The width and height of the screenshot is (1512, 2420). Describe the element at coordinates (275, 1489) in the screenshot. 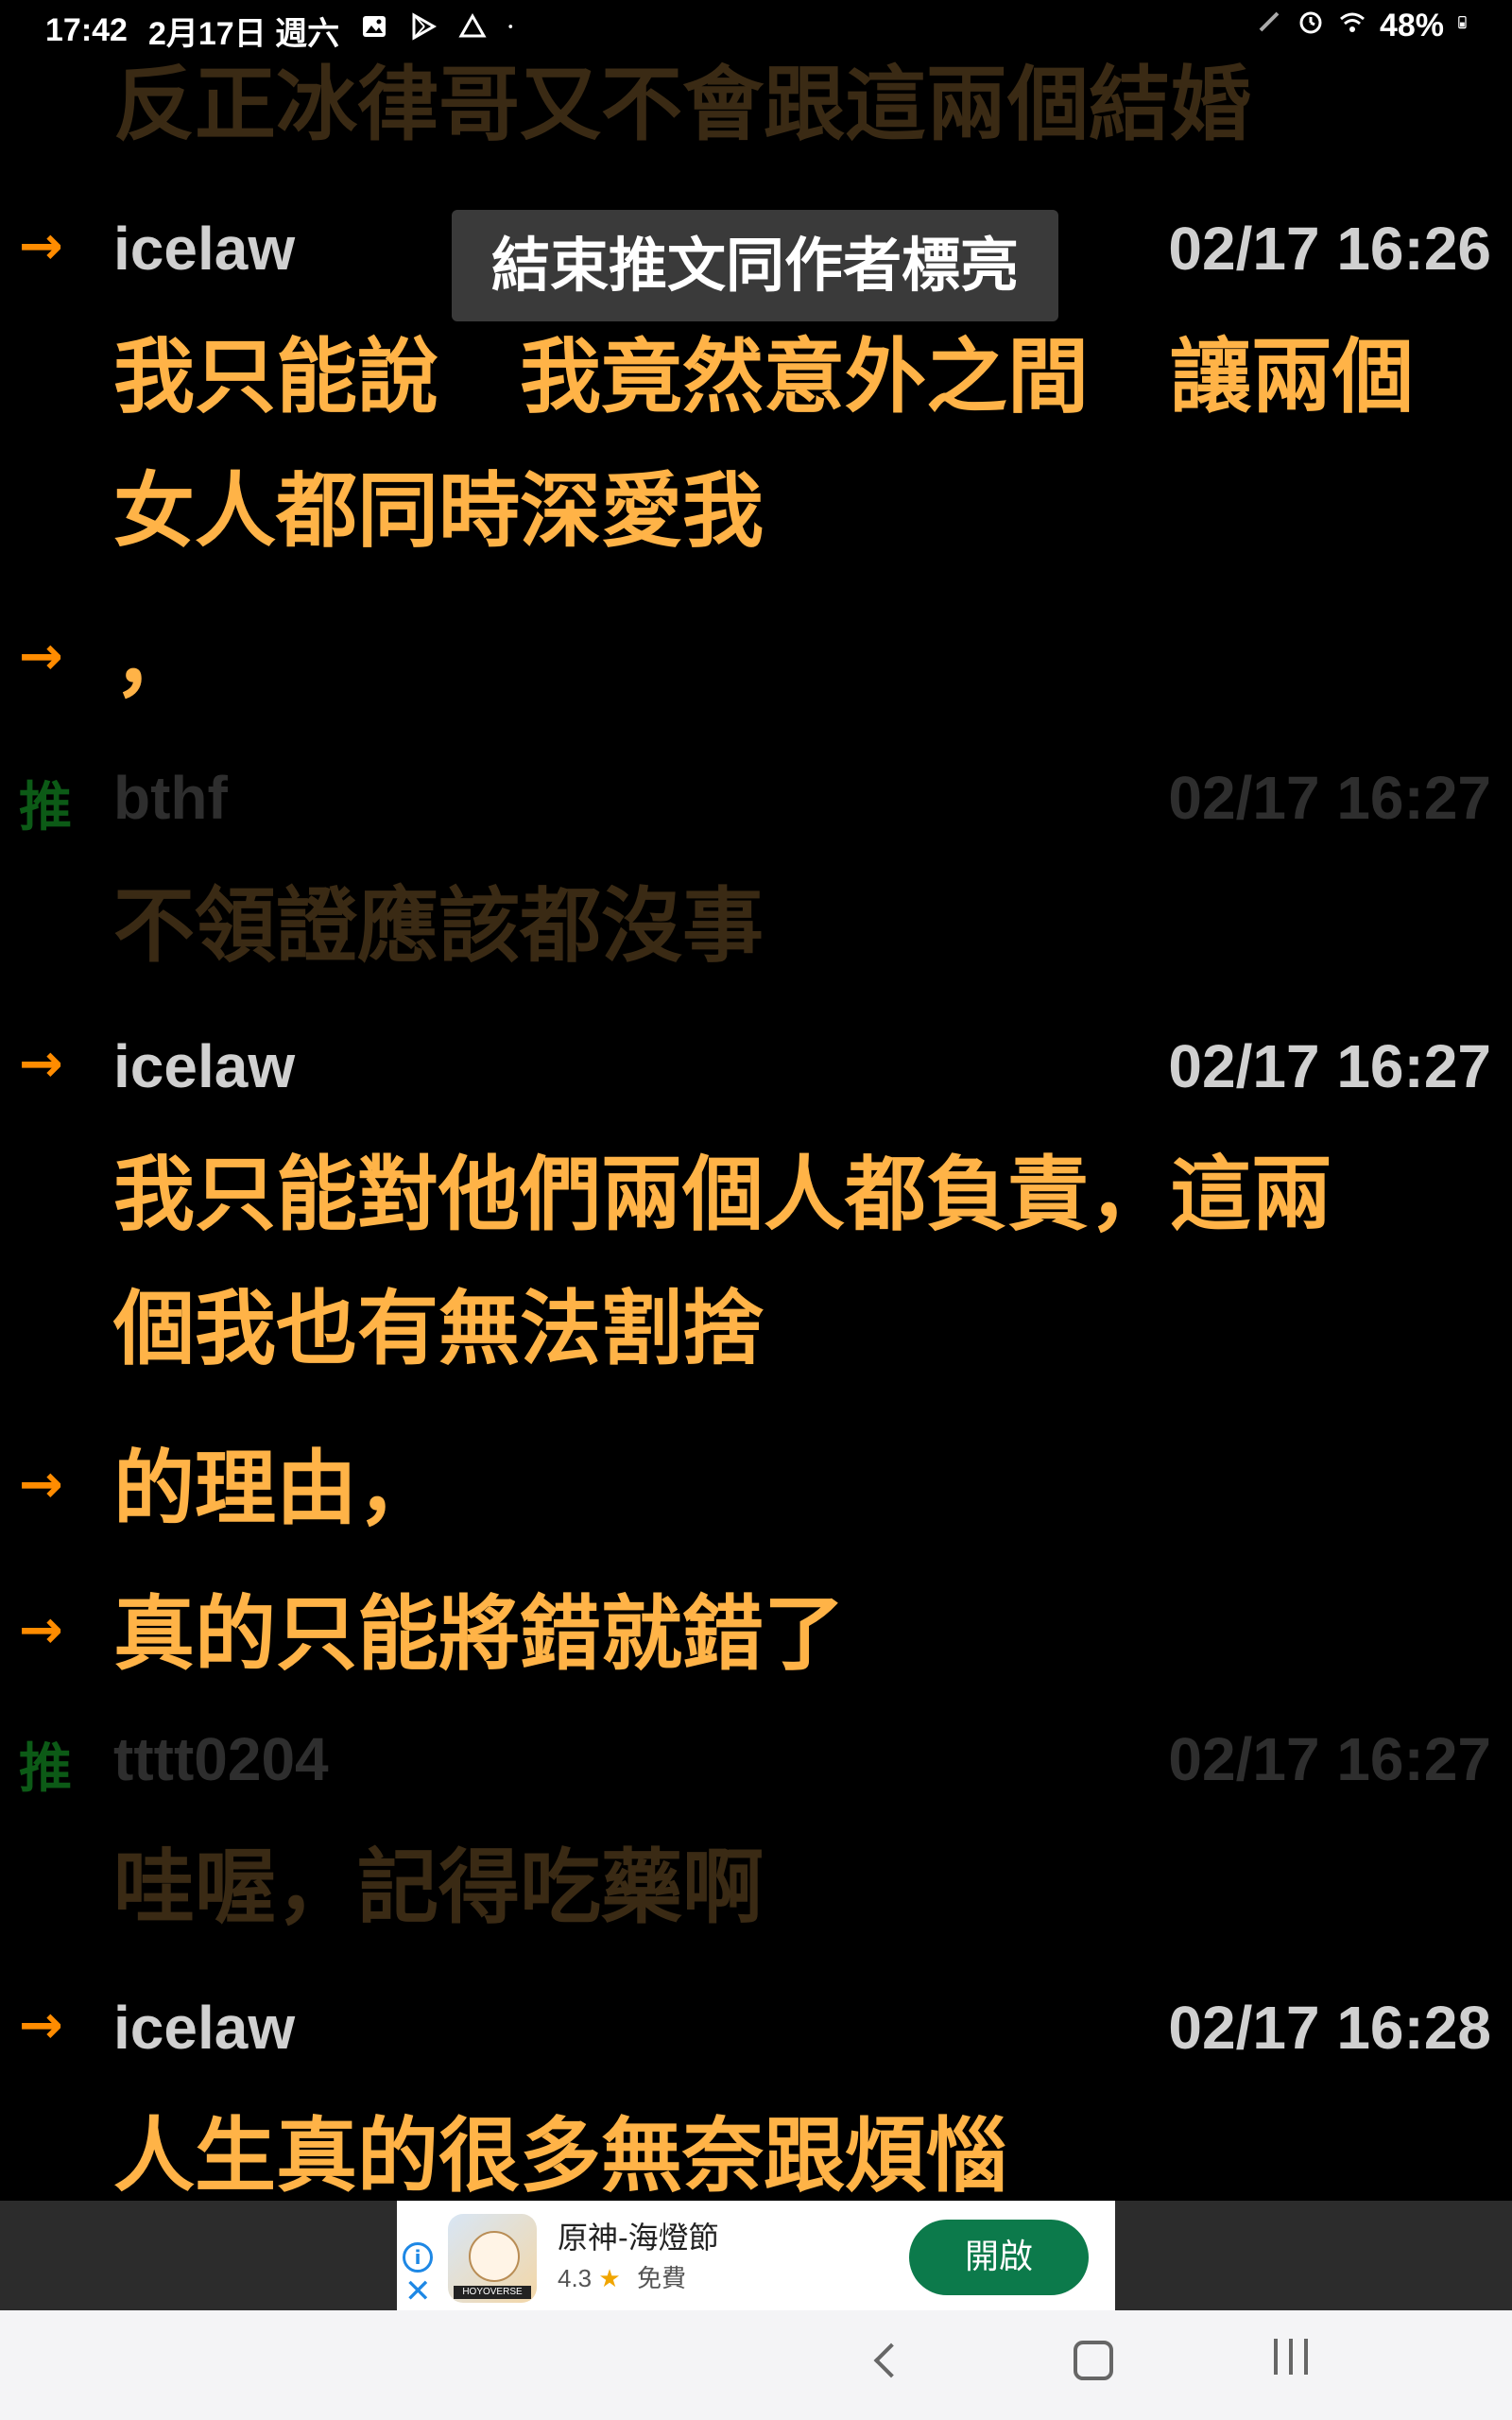

I see `comment-text: 的理由，` at that location.